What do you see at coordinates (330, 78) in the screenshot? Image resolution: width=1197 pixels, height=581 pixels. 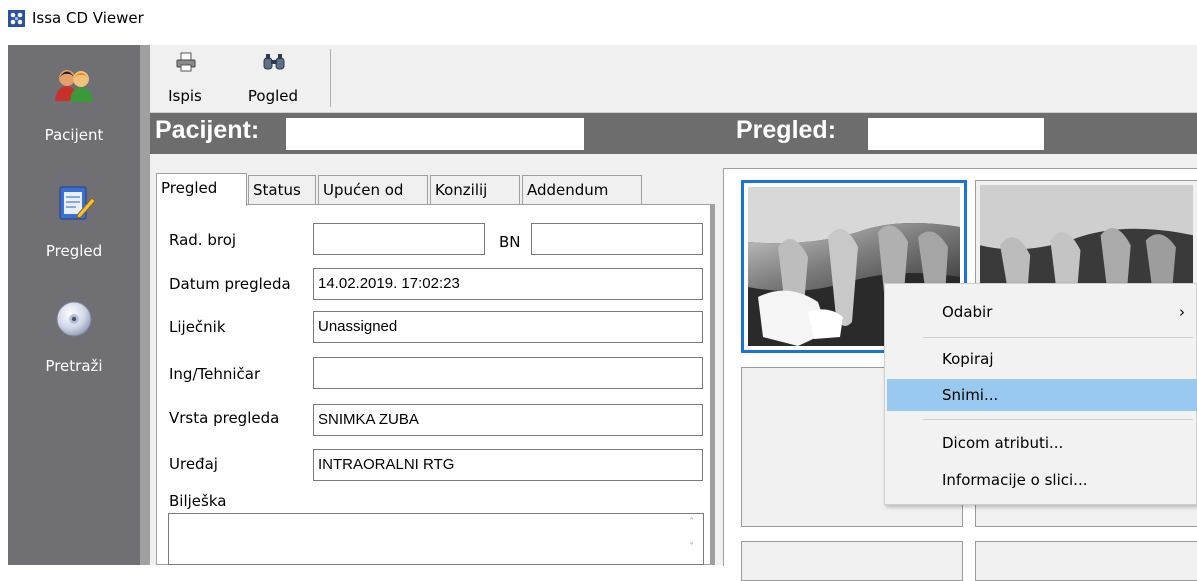 I see `toolbar-separator` at bounding box center [330, 78].